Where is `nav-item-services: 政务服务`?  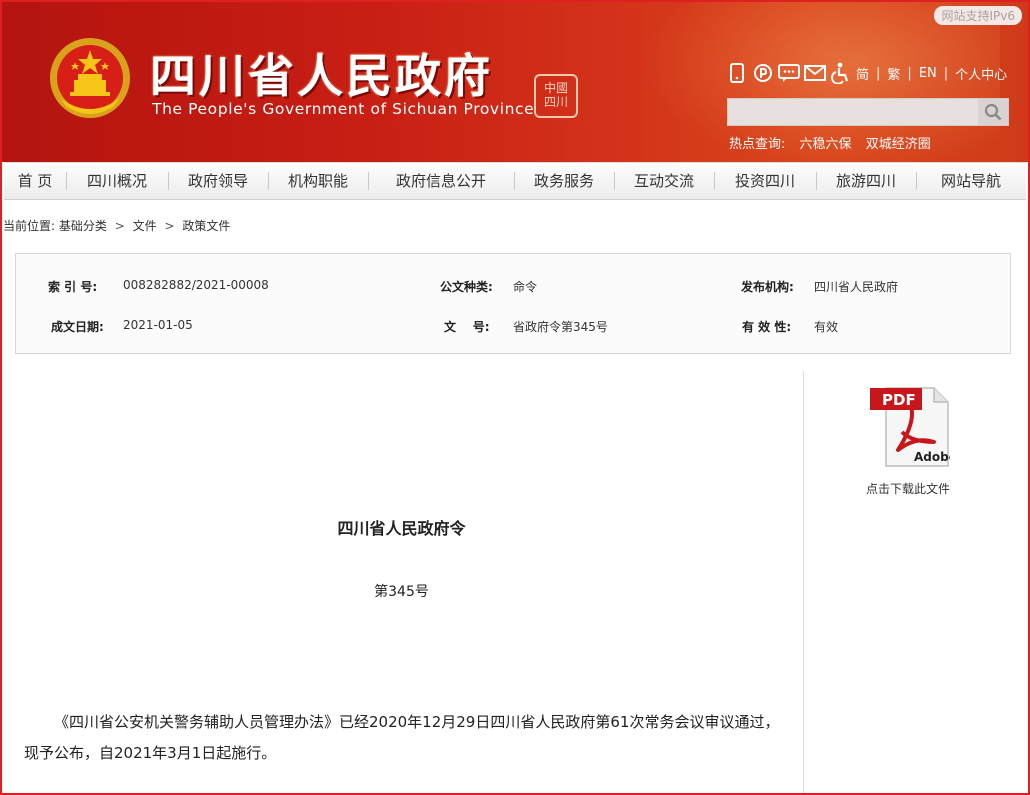
nav-item-services: 政务服务 is located at coordinates (564, 181).